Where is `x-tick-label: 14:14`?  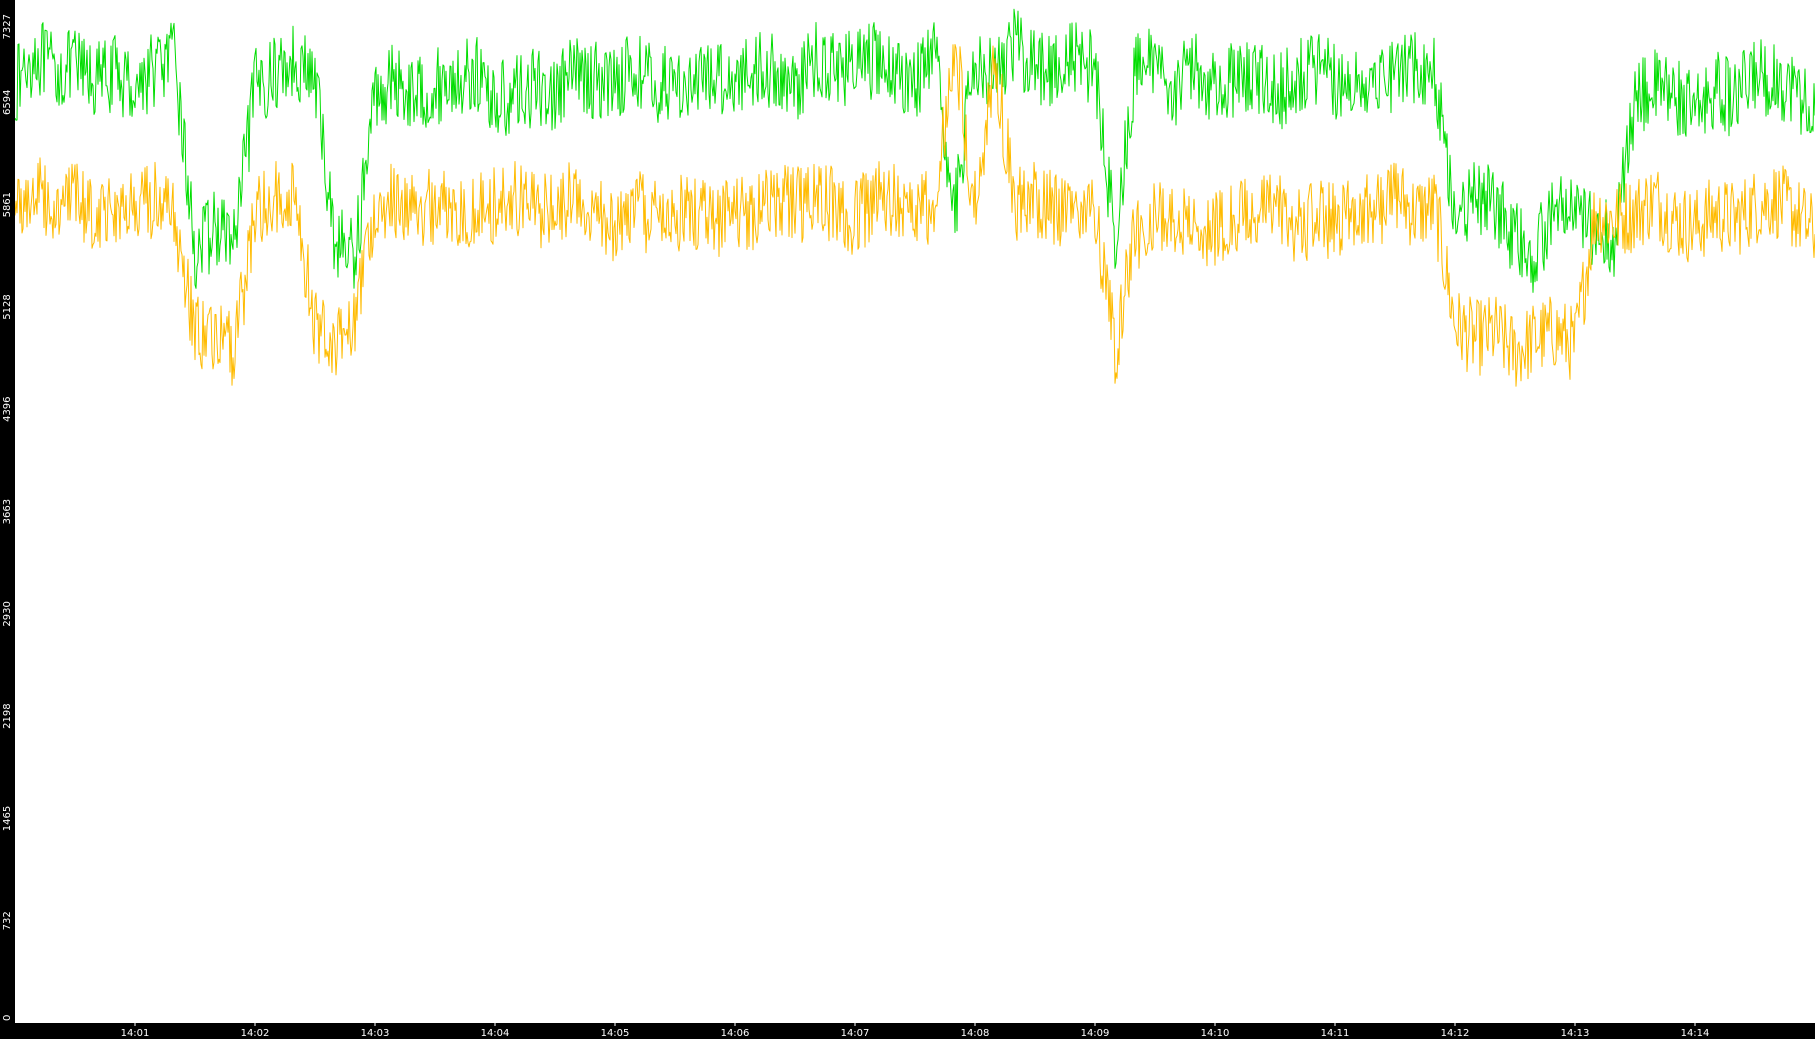
x-tick-label: 14:14 is located at coordinates (1695, 1033).